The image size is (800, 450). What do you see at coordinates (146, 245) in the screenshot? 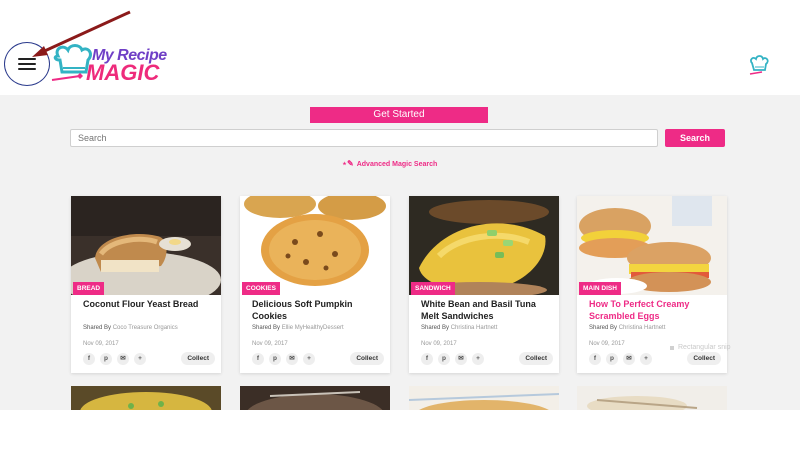
I see `recipe-image-bread` at bounding box center [146, 245].